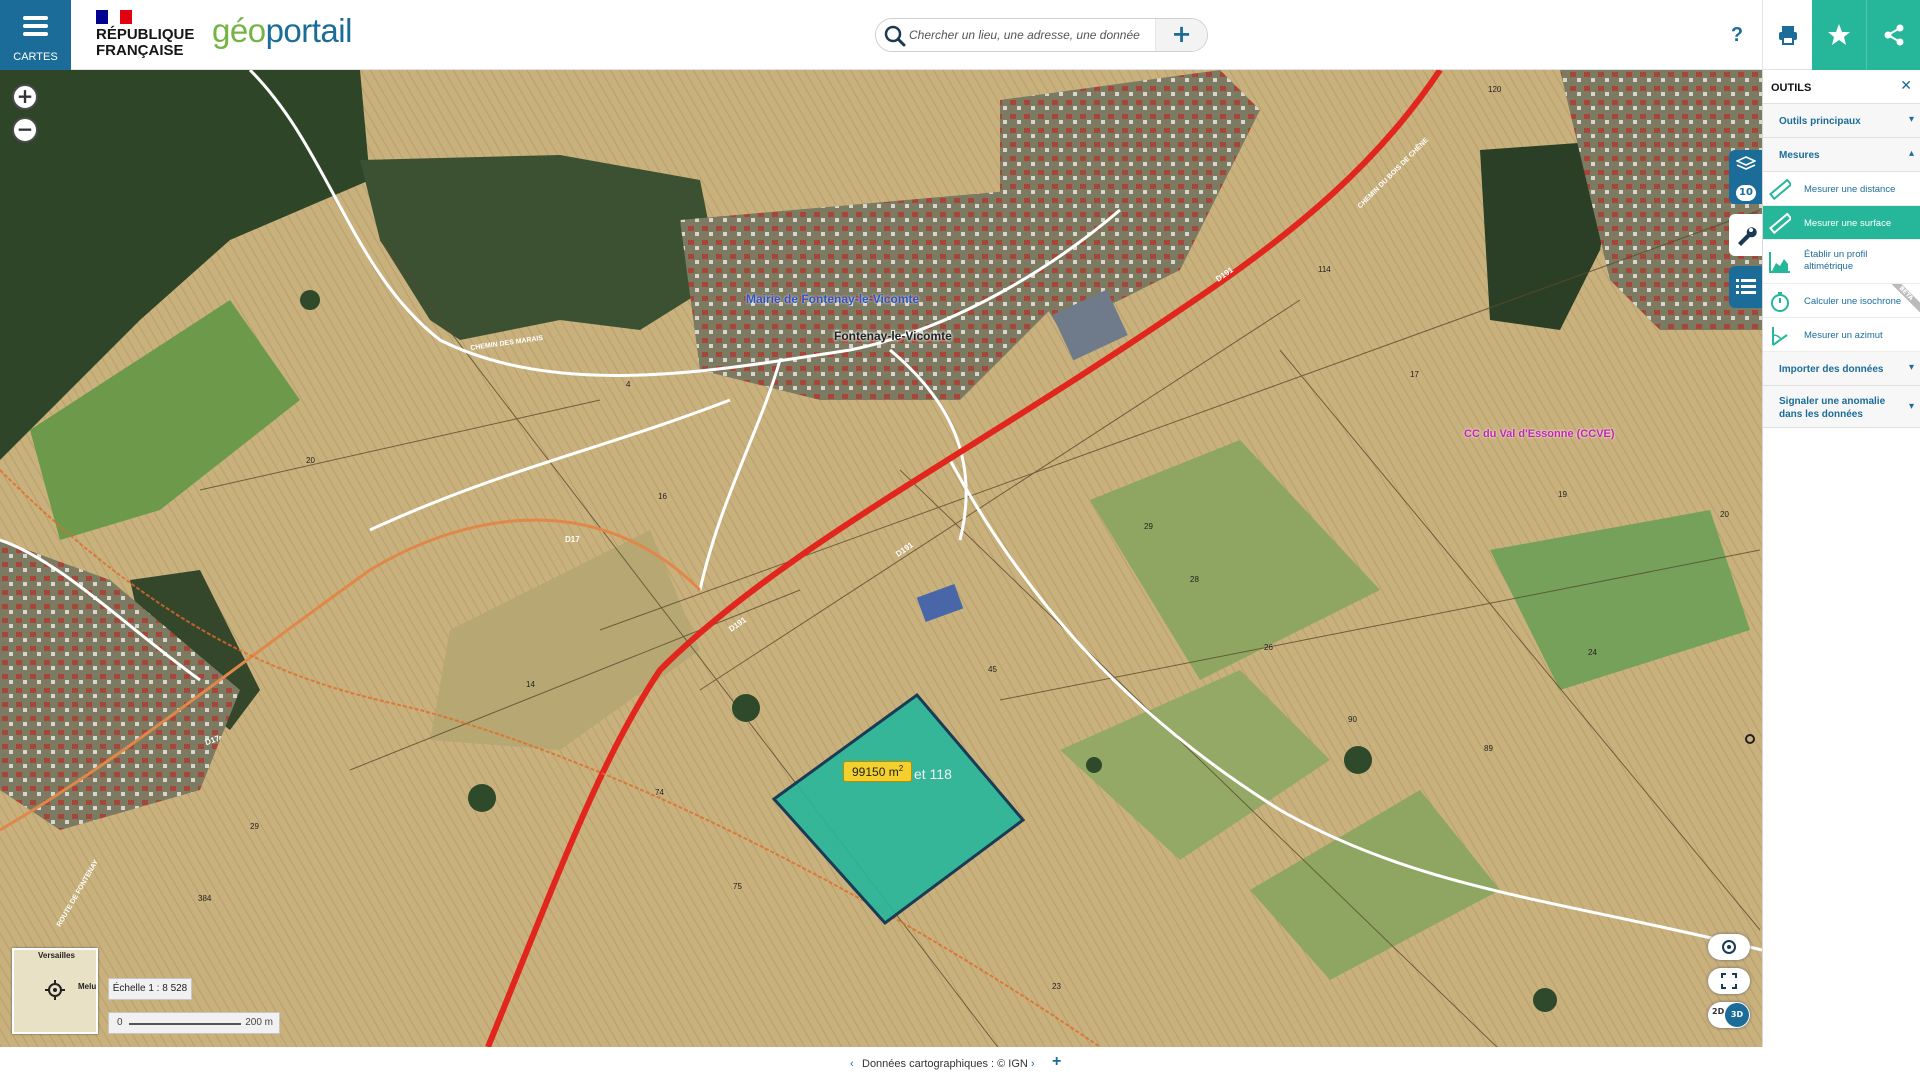 The height and width of the screenshot is (1080, 1920). I want to click on item-label: Établir un profil altimétrique, so click(1836, 260).